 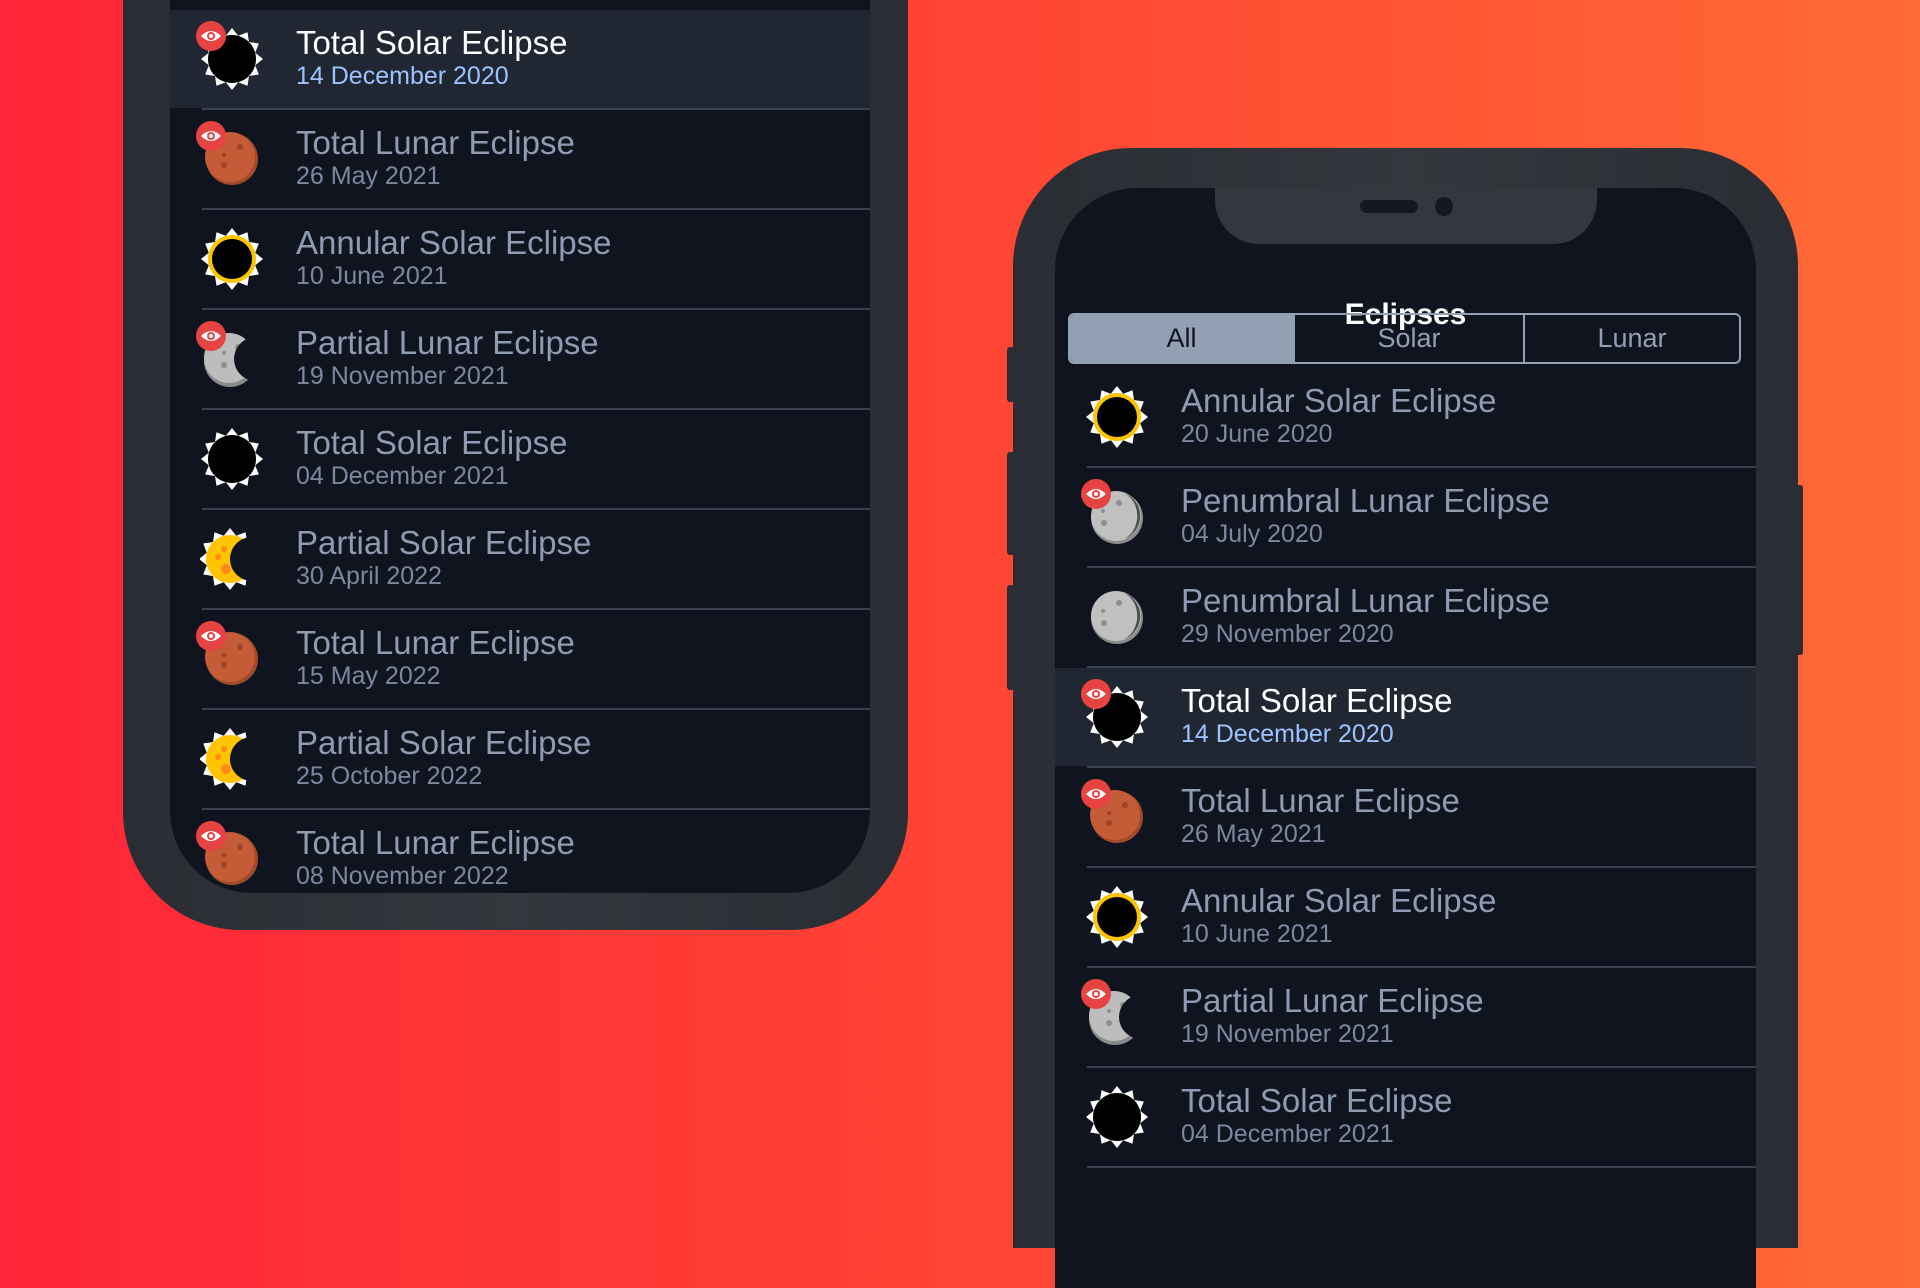 I want to click on filter-all: All, so click(x=1181, y=338).